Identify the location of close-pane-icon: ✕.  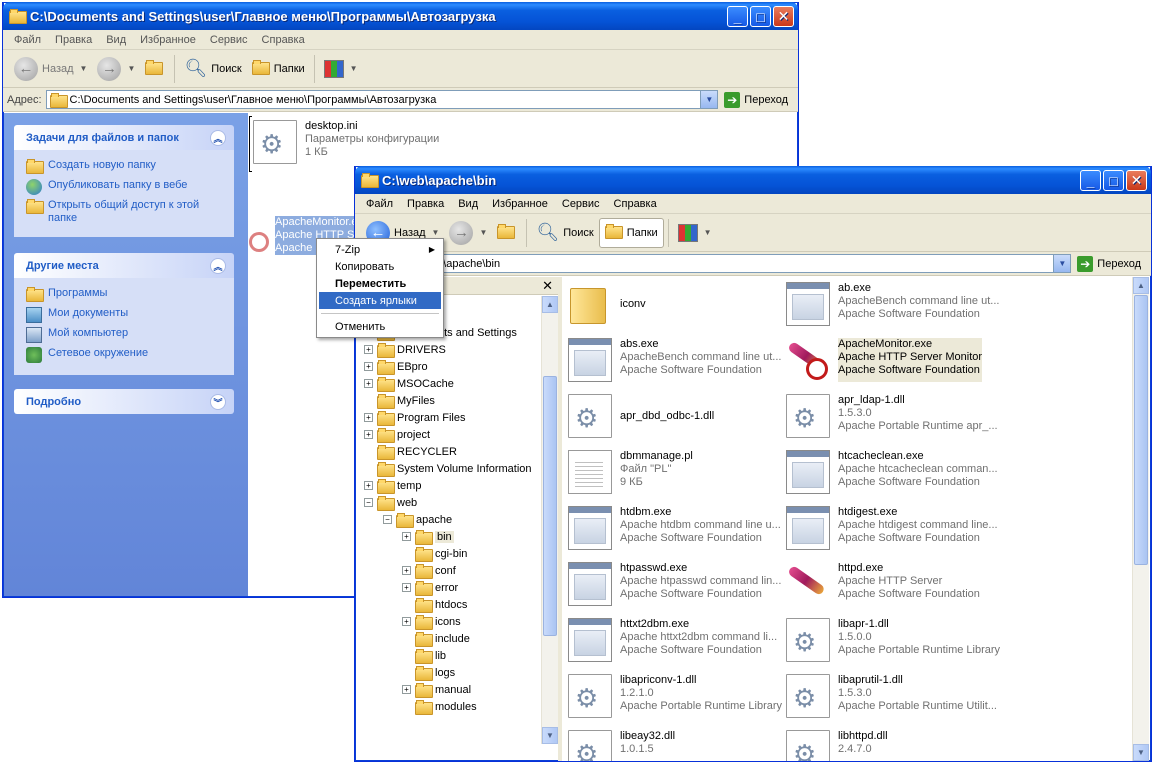
(547, 286).